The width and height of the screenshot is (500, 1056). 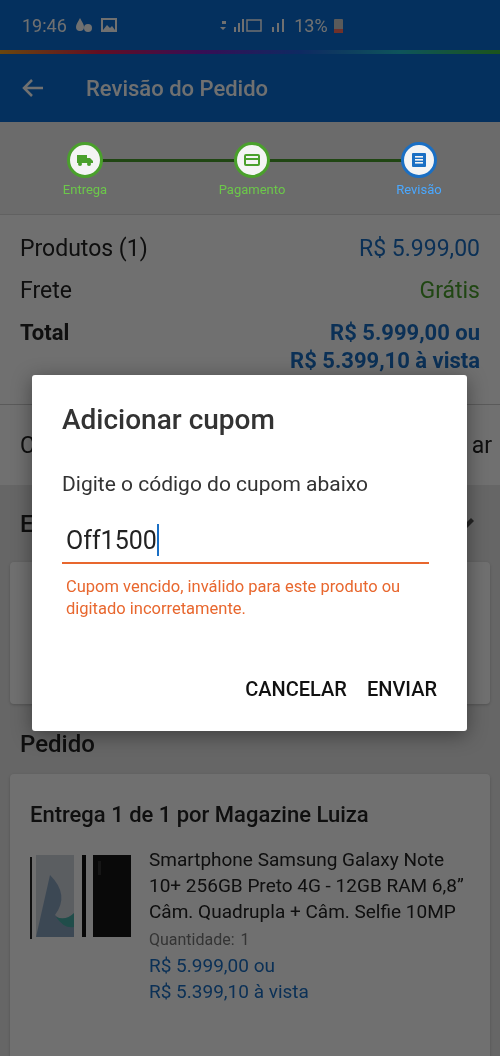 What do you see at coordinates (385, 361) in the screenshot?
I see `summary-value: R$ 5.399,10 à vista` at bounding box center [385, 361].